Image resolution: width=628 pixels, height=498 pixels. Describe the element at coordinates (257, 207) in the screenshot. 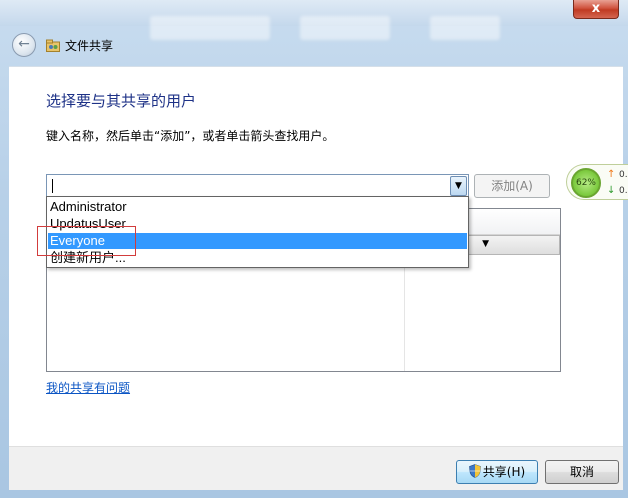

I see `dropdown-item-administrator: Administrator` at that location.